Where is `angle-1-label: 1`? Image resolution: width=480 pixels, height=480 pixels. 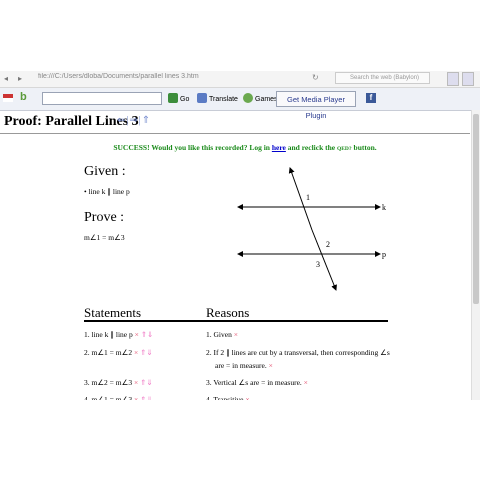
angle-1-label: 1 is located at coordinates (308, 197).